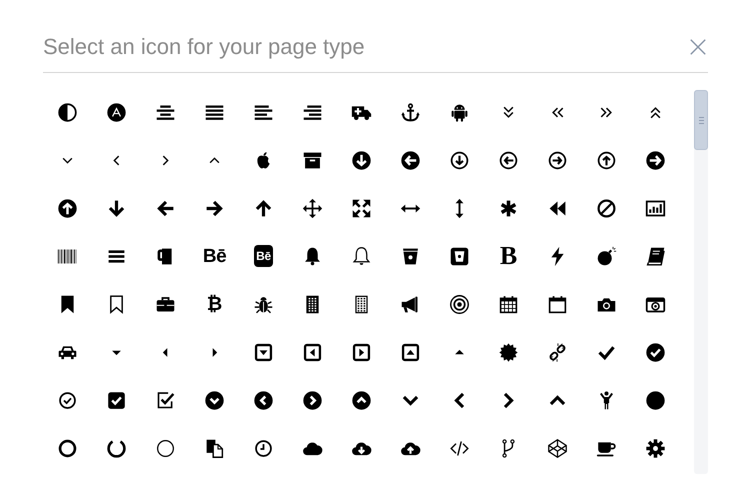  I want to click on expand-icon, so click(361, 208).